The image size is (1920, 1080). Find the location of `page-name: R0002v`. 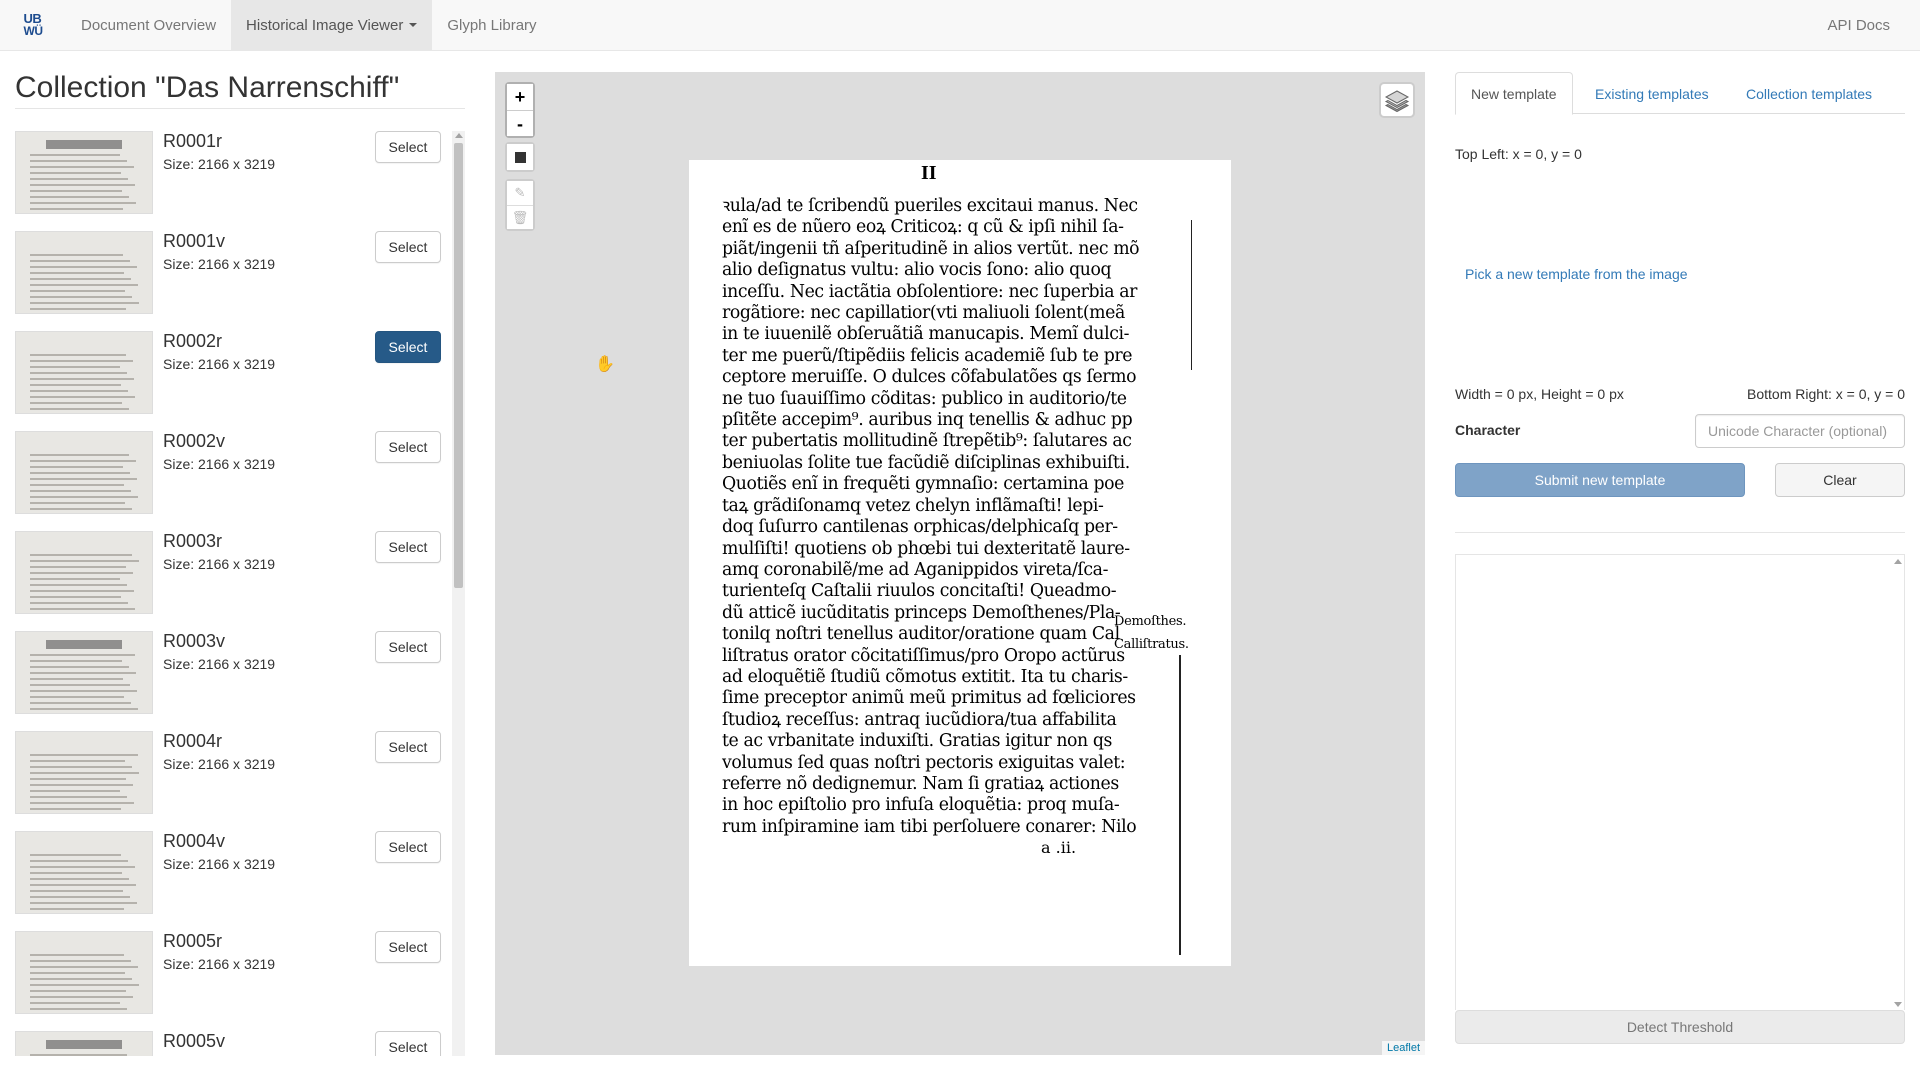

page-name: R0002v is located at coordinates (194, 441).